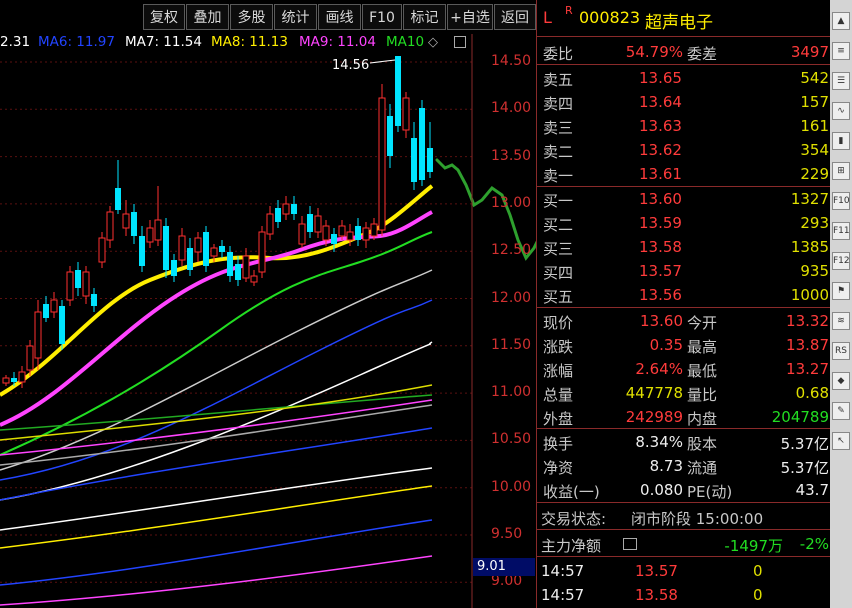 This screenshot has width=852, height=608. I want to click on multi-stock-button: 多股, so click(251, 17).